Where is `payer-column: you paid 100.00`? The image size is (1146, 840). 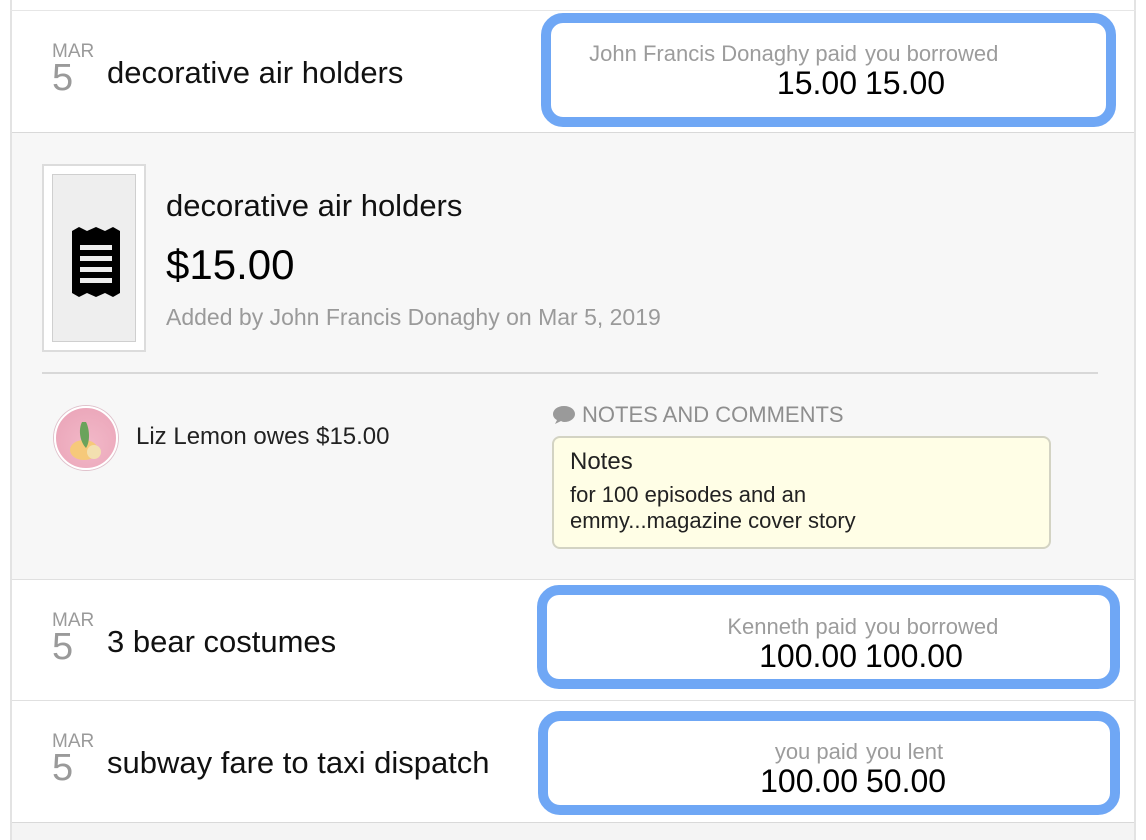
payer-column: you paid 100.00 is located at coordinates (809, 769).